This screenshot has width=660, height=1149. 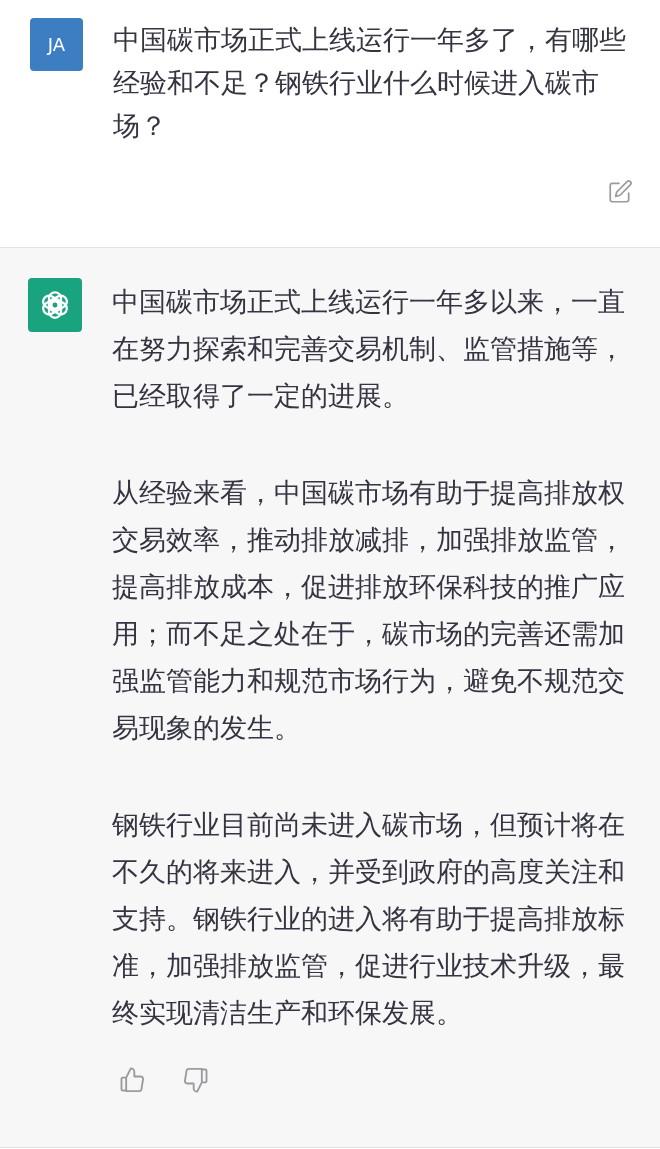 I want to click on edit-icon, so click(x=620, y=192).